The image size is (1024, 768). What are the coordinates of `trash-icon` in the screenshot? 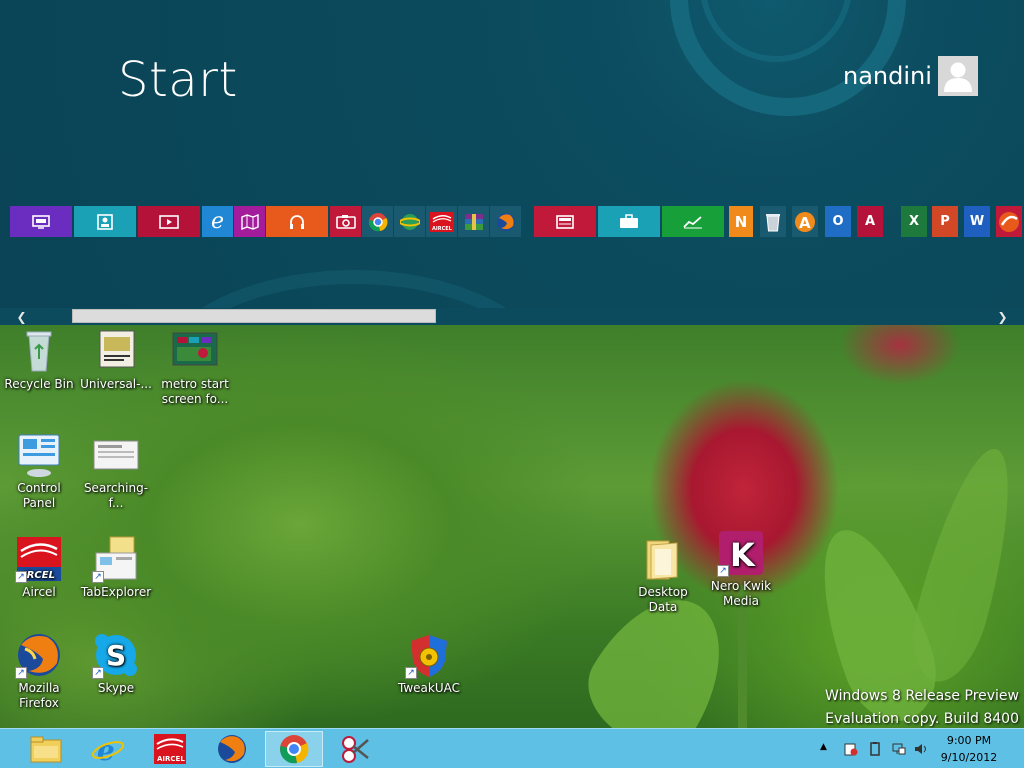 It's located at (773, 222).